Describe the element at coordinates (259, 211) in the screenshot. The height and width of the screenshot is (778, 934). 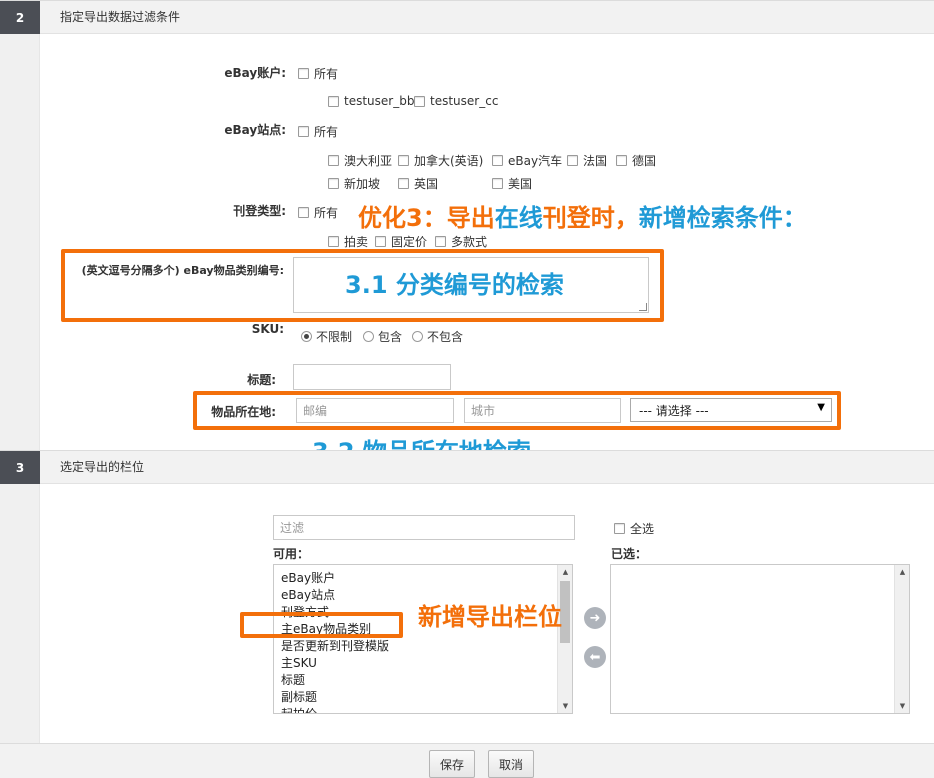
I see `listing-type-label: 刊登类型:` at that location.